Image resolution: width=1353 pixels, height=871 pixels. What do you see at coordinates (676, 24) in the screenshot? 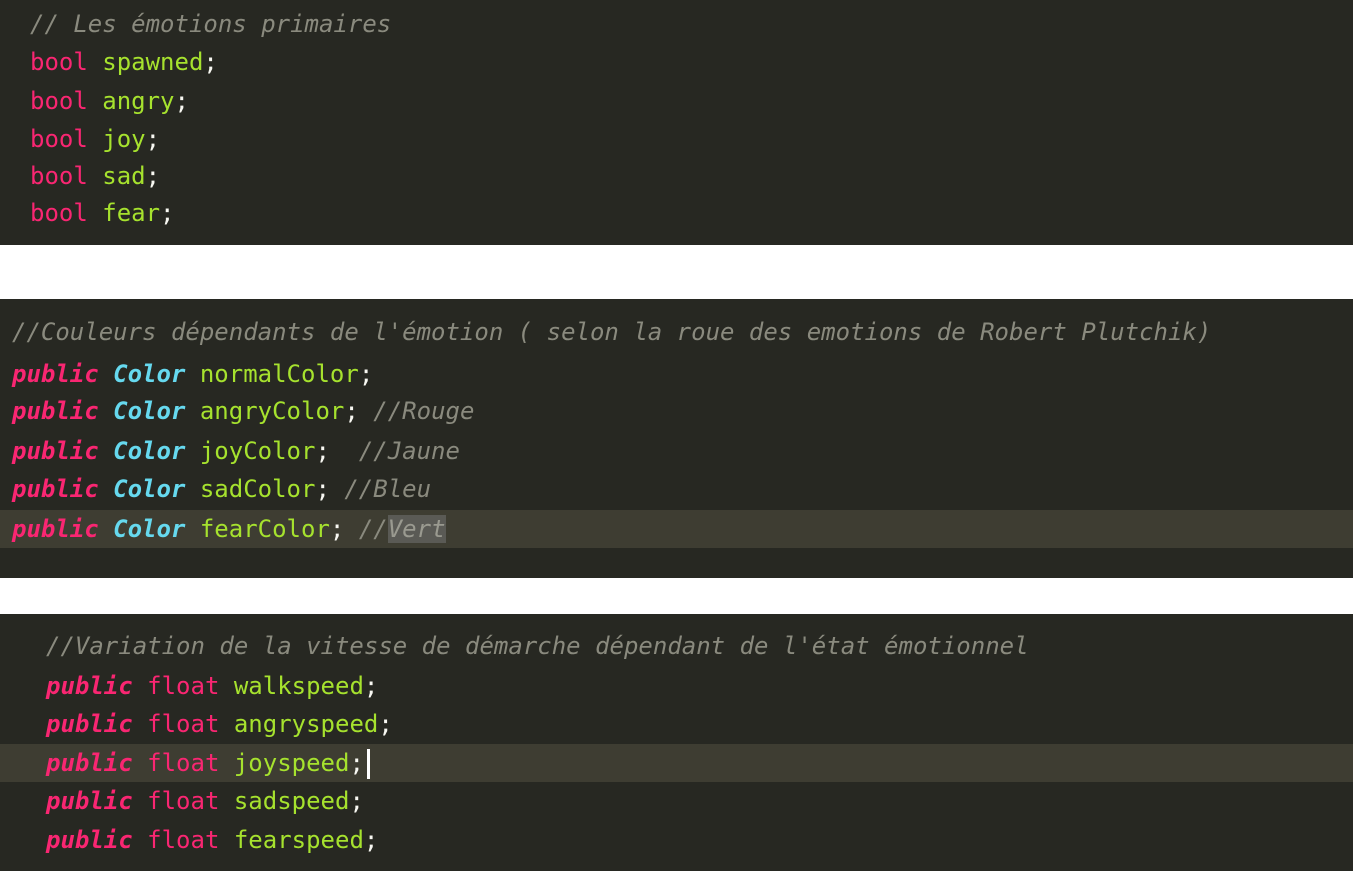
I see `comment-line: // Les émotions primaires` at bounding box center [676, 24].